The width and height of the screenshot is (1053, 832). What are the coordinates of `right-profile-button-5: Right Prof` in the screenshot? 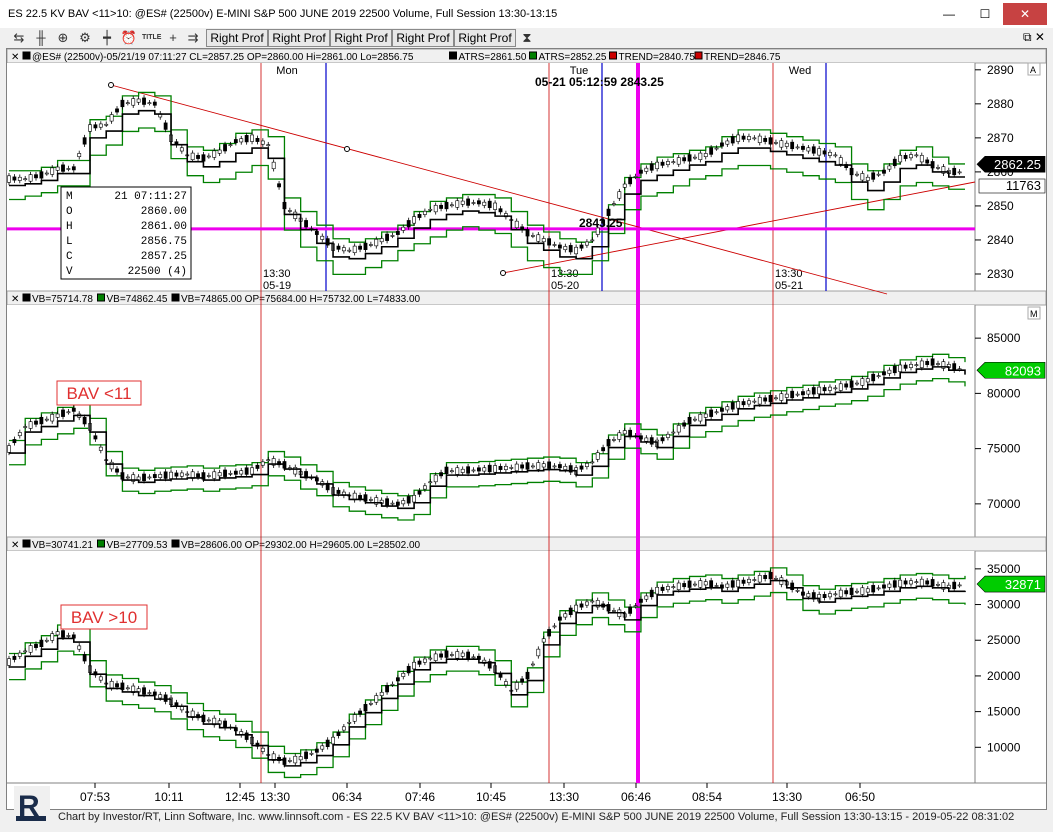 It's located at (485, 38).